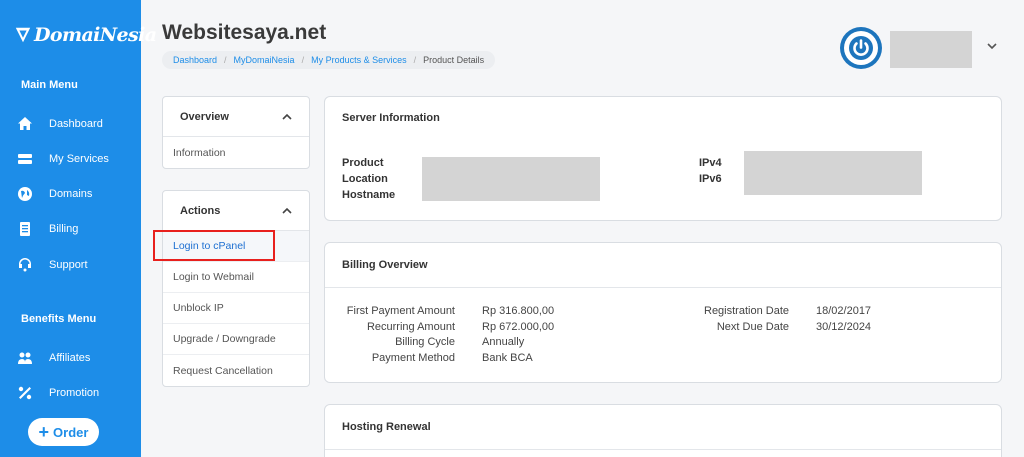 This screenshot has width=1024, height=457. Describe the element at coordinates (391, 118) in the screenshot. I see `server-info-title: Server Information` at that location.